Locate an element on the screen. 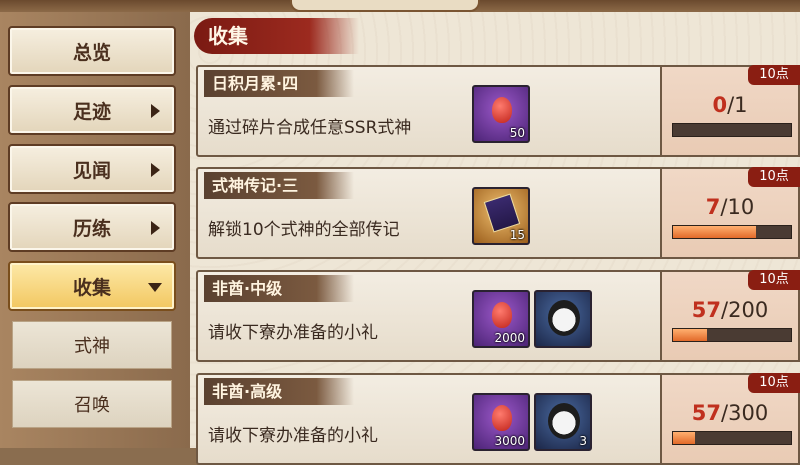 Image resolution: width=800 pixels, height=465 pixels. progress-total: /1 is located at coordinates (737, 105).